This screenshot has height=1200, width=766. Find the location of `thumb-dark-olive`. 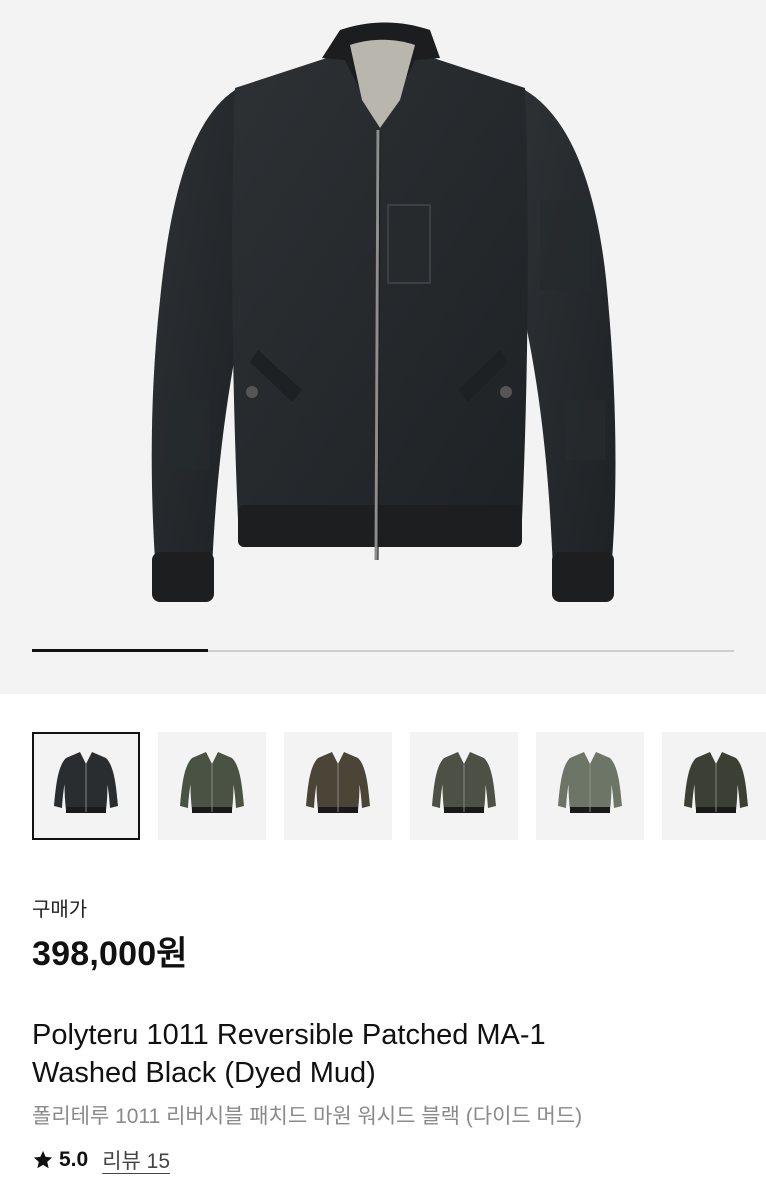

thumb-dark-olive is located at coordinates (714, 786).